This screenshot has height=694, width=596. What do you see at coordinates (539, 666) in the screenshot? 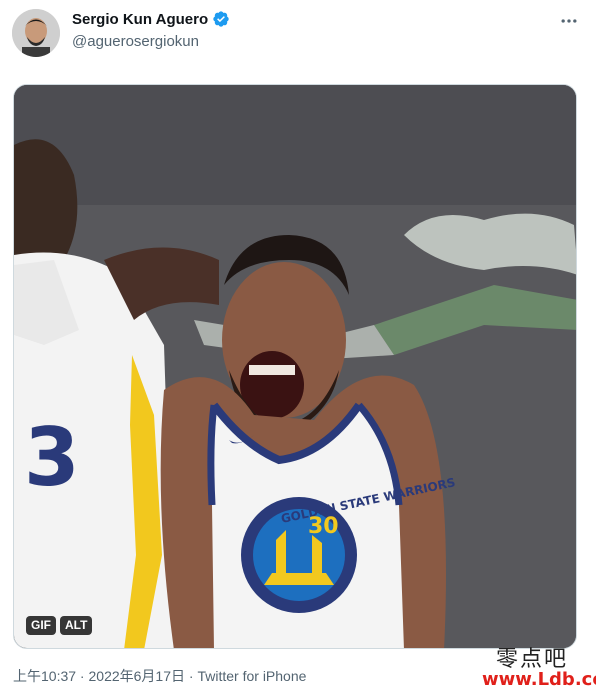
I see `site-watermark: 零点吧 www.Ldb.cc` at bounding box center [539, 666].